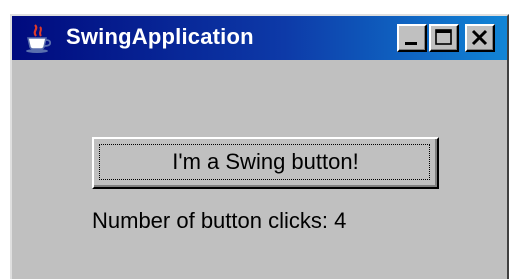  I want to click on swing-button-label: I'm a Swing button!, so click(265, 161).